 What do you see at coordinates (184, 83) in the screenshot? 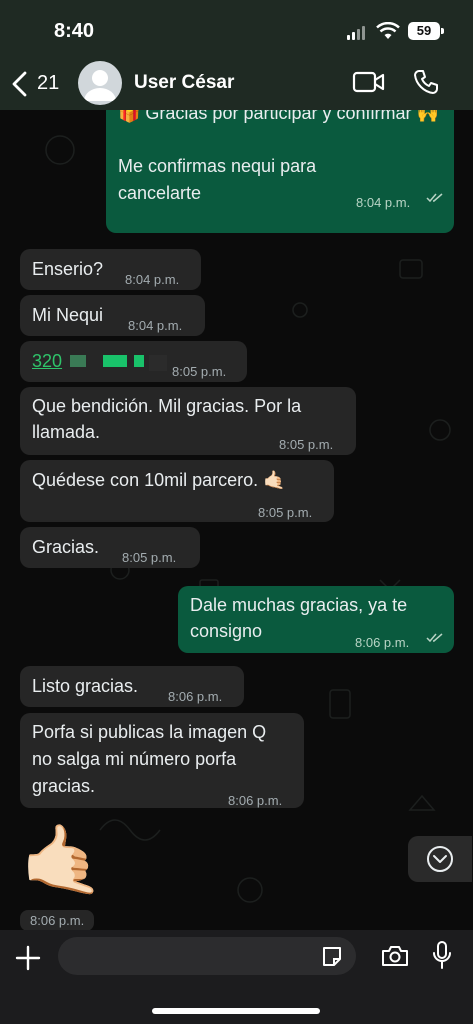
I see `contact-name: User César` at bounding box center [184, 83].